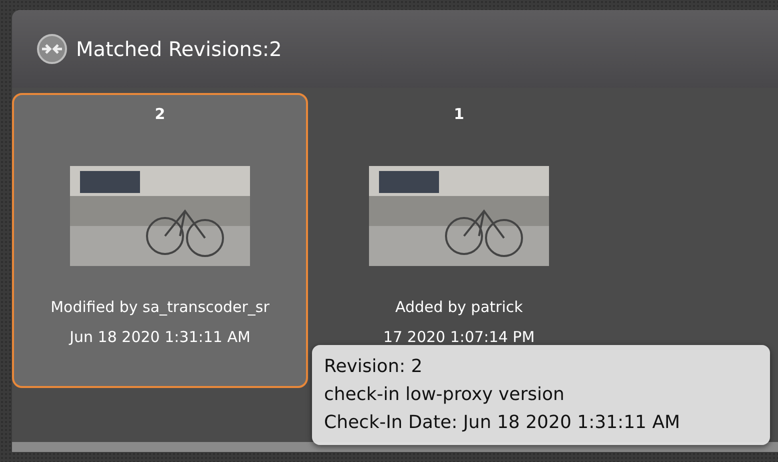 The image size is (778, 462). What do you see at coordinates (459, 114) in the screenshot?
I see `revision-number: 1` at bounding box center [459, 114].